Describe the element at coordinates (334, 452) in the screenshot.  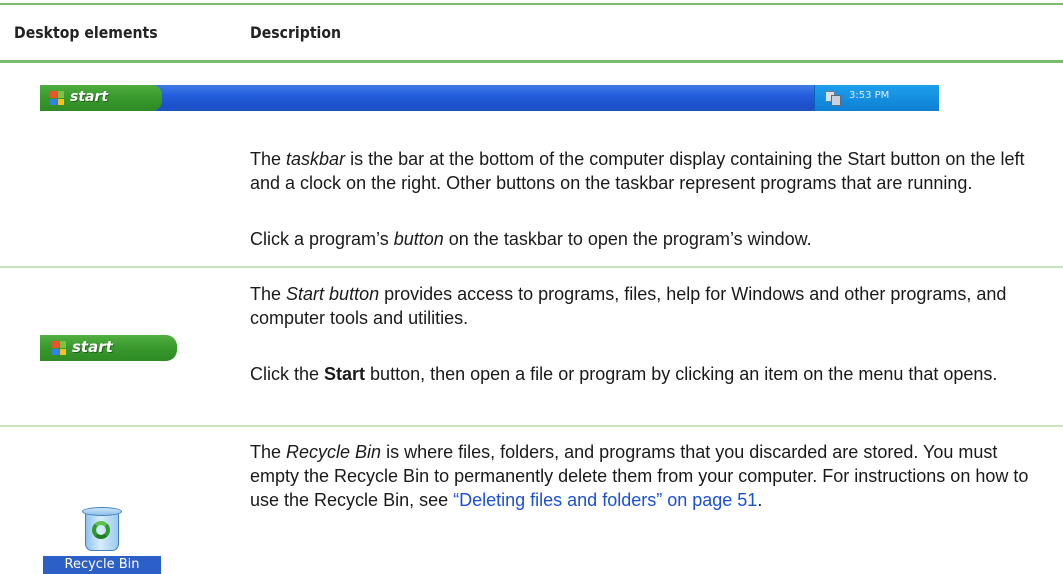
I see `term-recycle-bin: Recycle Bin` at that location.